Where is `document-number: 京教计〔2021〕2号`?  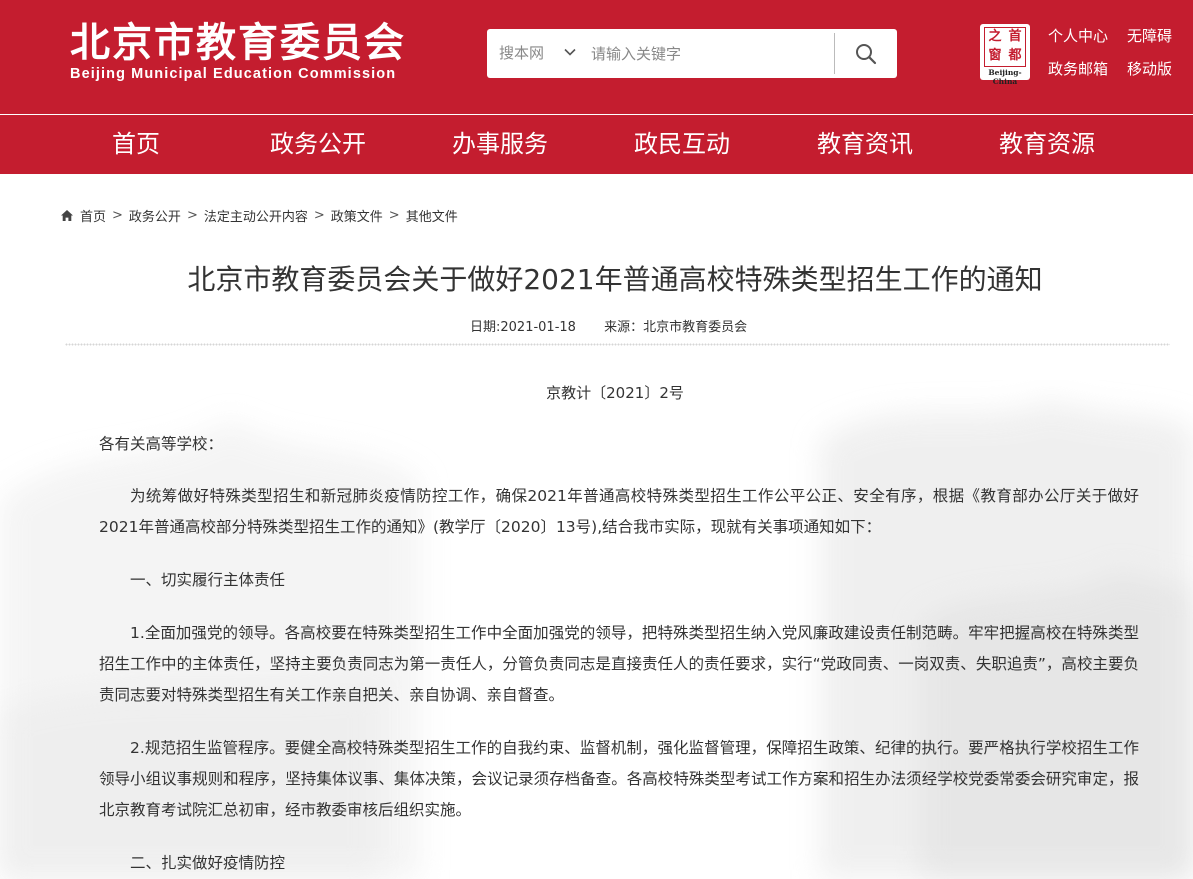
document-number: 京教计〔2021〕2号 is located at coordinates (615, 393).